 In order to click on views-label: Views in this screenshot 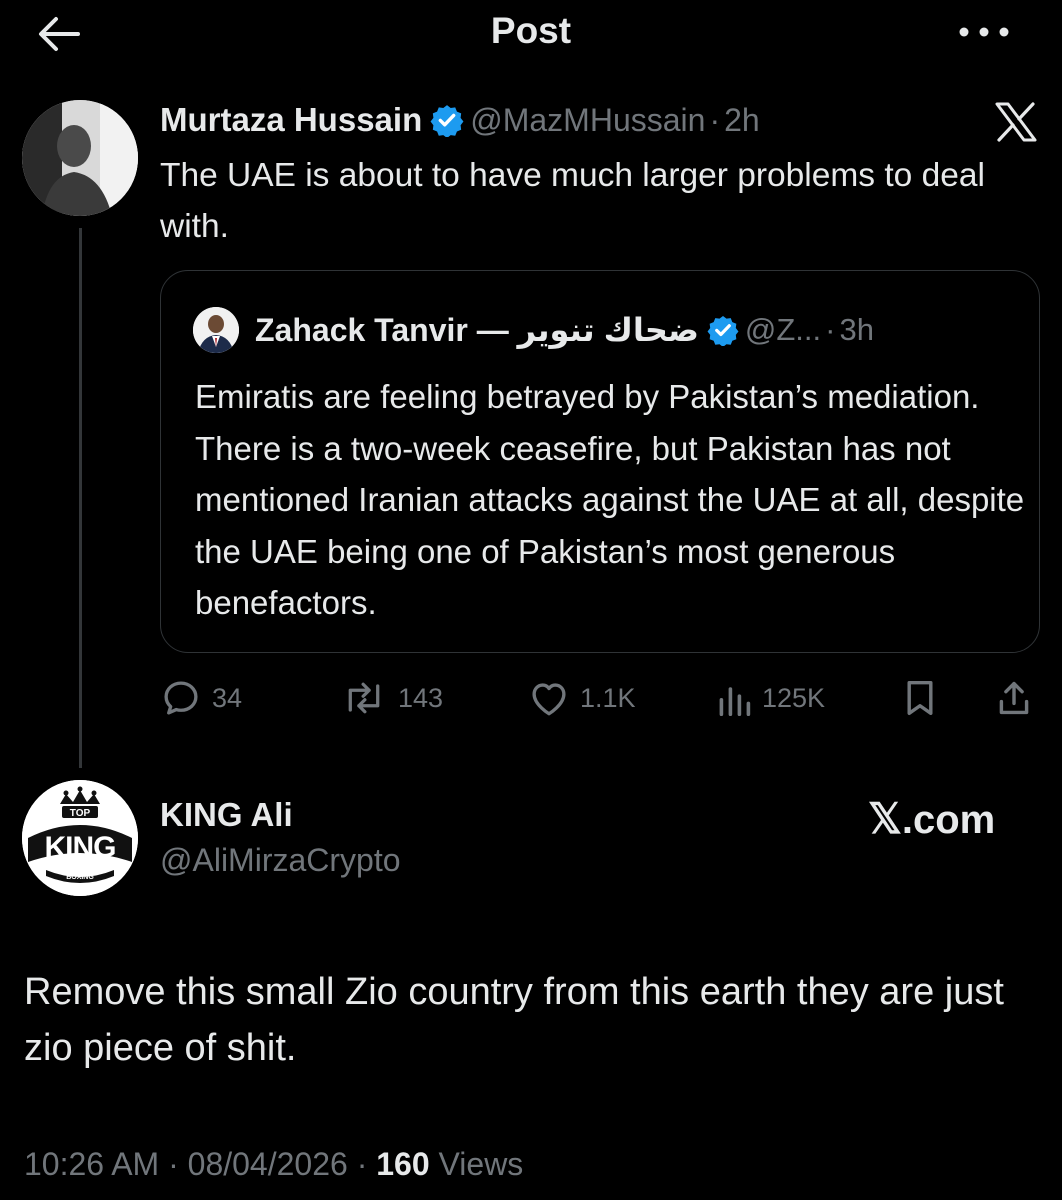, I will do `click(481, 1164)`.